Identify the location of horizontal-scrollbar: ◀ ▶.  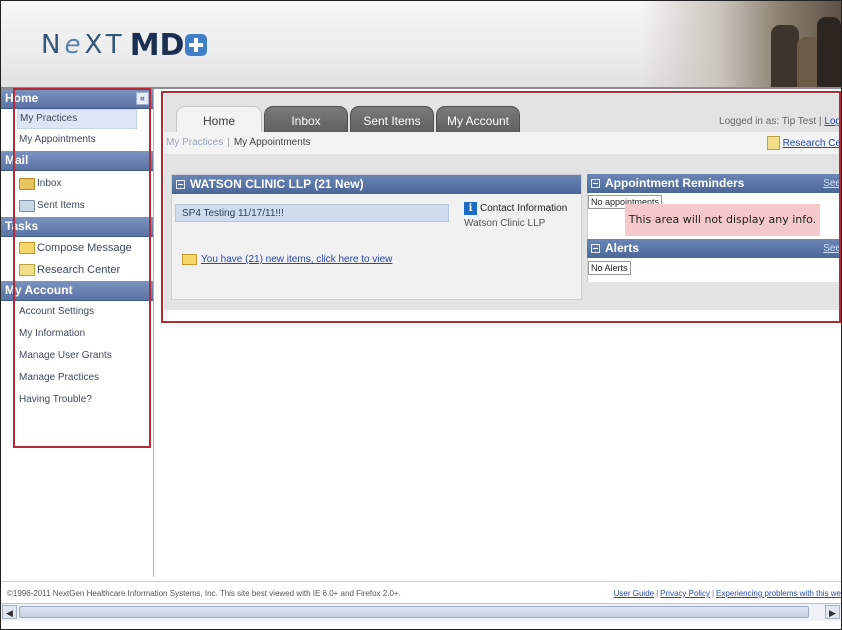
(421, 612).